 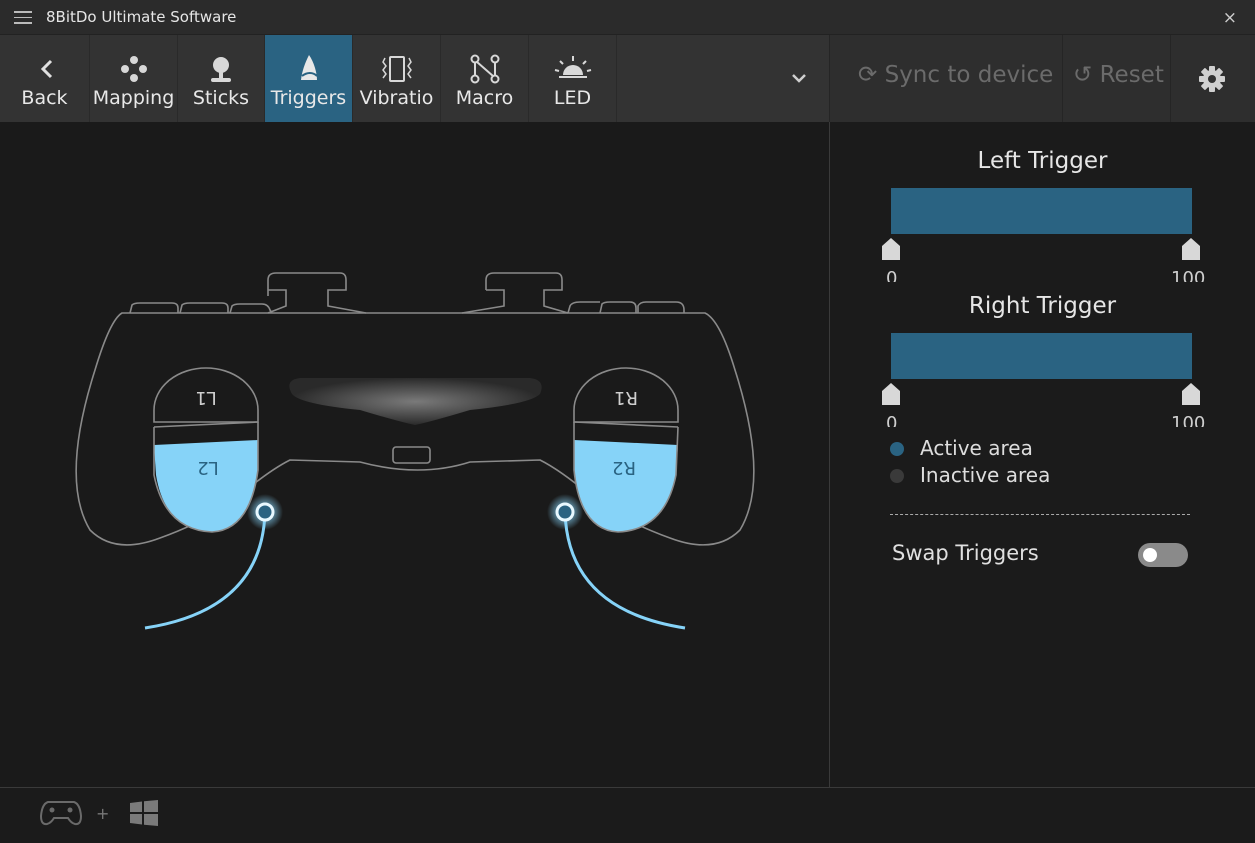 I want to click on tab-triggers: Triggers, so click(x=309, y=78).